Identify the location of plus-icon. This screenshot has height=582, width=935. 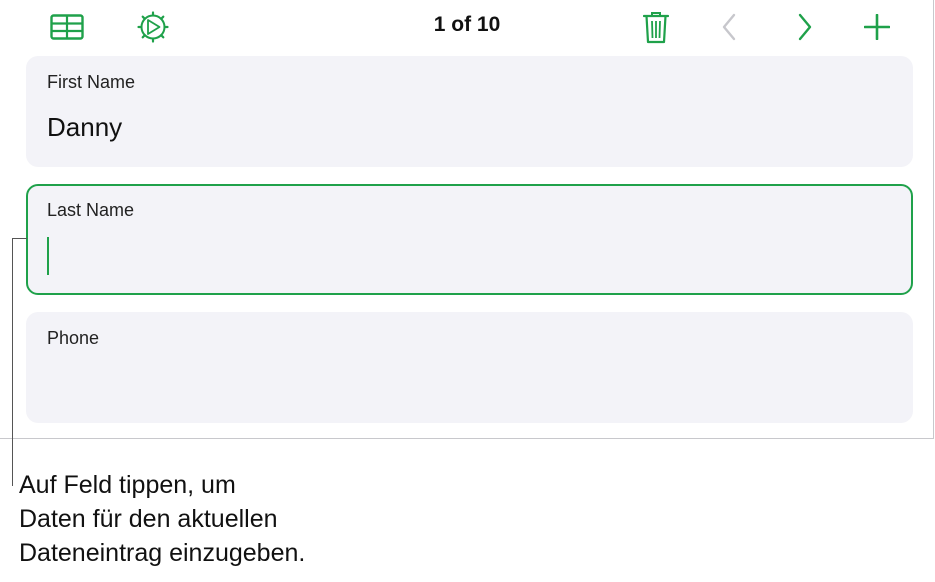
(877, 27).